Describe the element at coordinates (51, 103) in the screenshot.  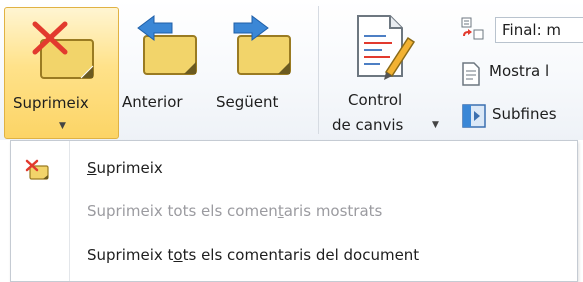
I see `delete-comment-label: Suprimeix` at that location.